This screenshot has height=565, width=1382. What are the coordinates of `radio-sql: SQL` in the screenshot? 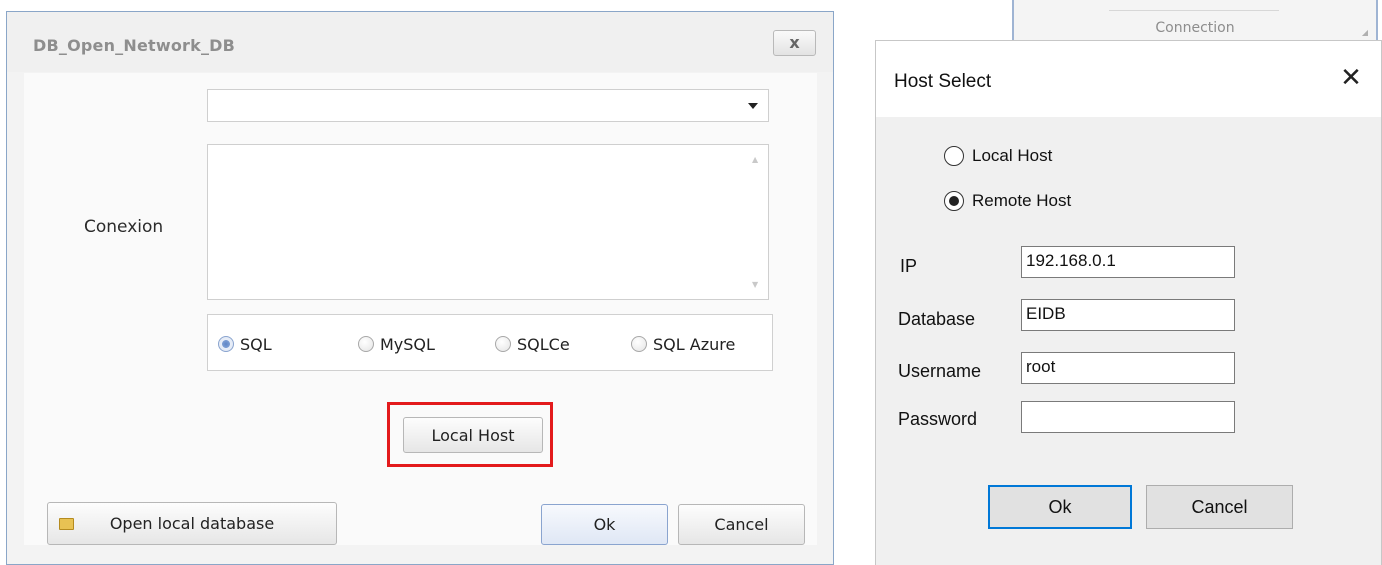 It's located at (245, 344).